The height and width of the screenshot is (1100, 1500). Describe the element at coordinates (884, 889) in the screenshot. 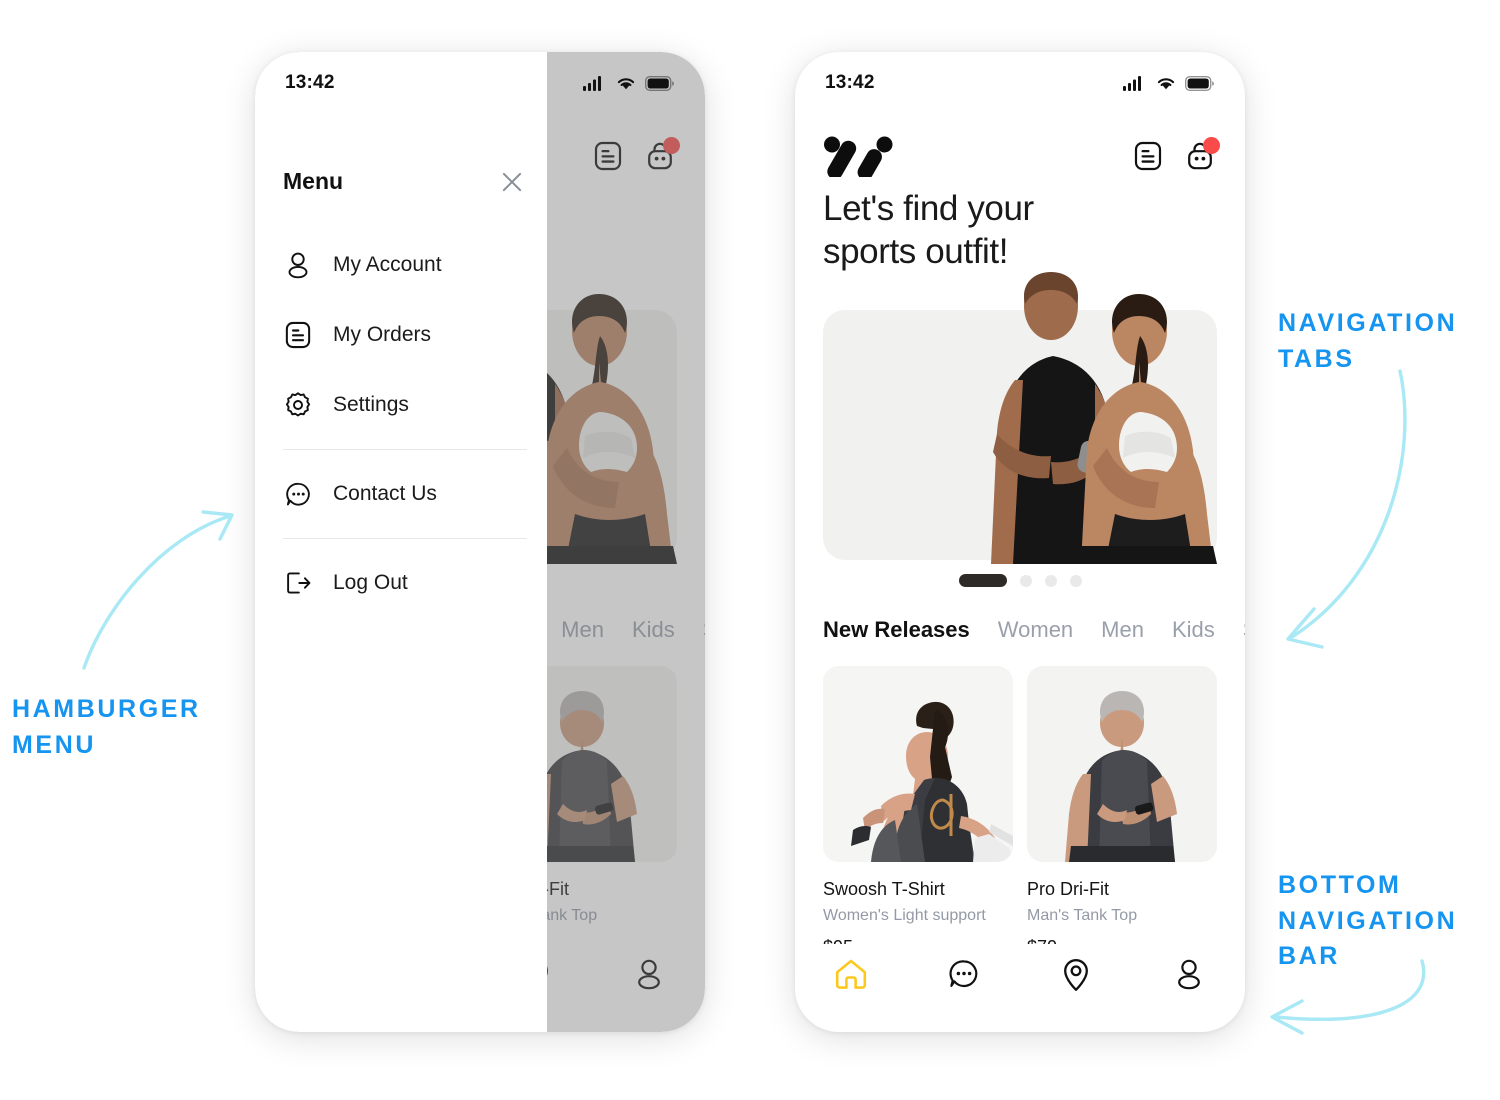

I see `product-name: Swoosh T-Shirt` at that location.